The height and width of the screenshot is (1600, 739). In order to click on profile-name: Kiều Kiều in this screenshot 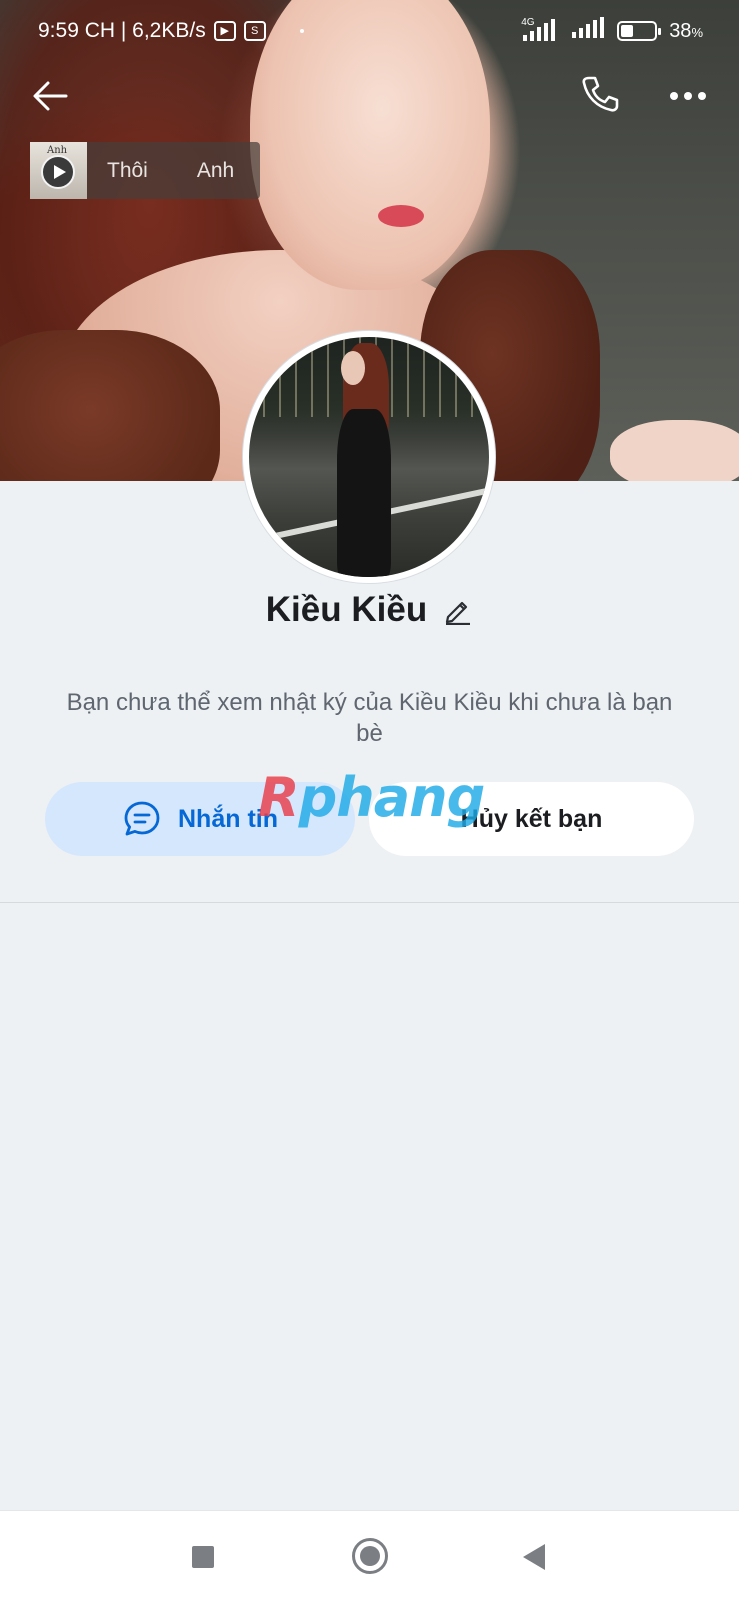, I will do `click(346, 609)`.